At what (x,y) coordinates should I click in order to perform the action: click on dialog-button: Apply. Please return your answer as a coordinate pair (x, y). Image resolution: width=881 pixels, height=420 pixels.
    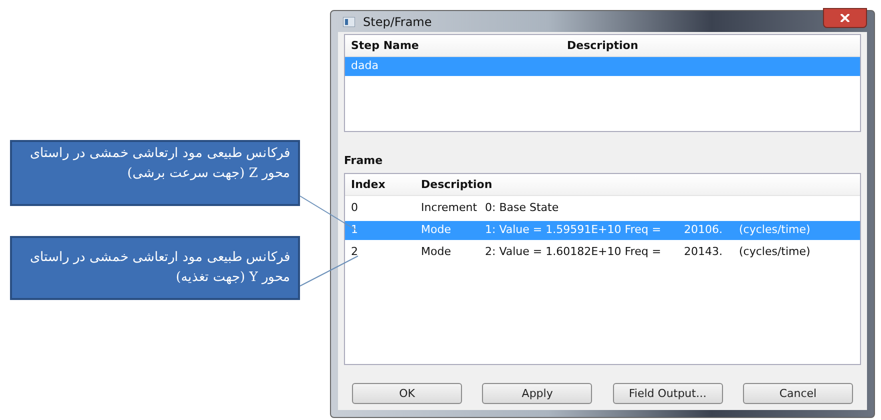
    Looking at the image, I should click on (537, 393).